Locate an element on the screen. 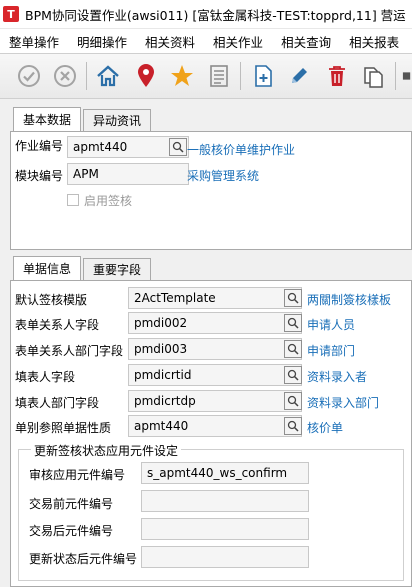  doc-row-value: apmt440 is located at coordinates (161, 426).